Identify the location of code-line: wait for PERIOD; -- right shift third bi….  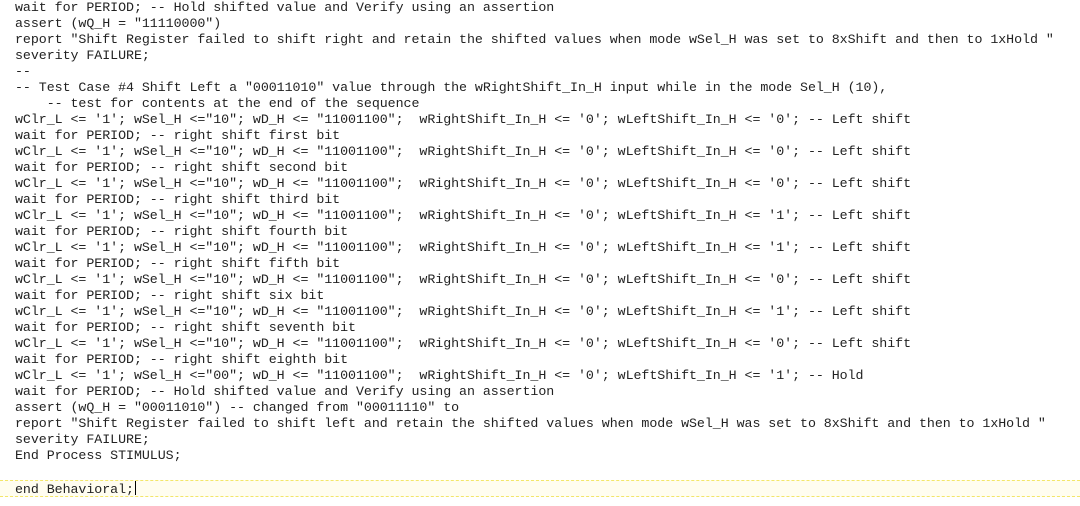
(547, 200).